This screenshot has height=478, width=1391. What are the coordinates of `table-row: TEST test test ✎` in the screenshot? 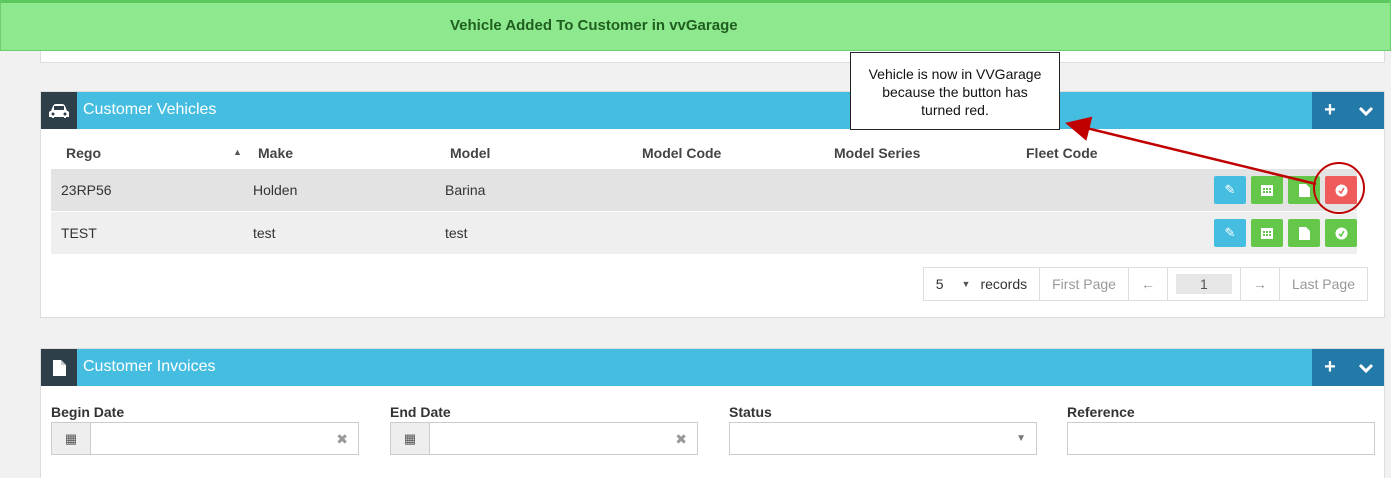 It's located at (704, 233).